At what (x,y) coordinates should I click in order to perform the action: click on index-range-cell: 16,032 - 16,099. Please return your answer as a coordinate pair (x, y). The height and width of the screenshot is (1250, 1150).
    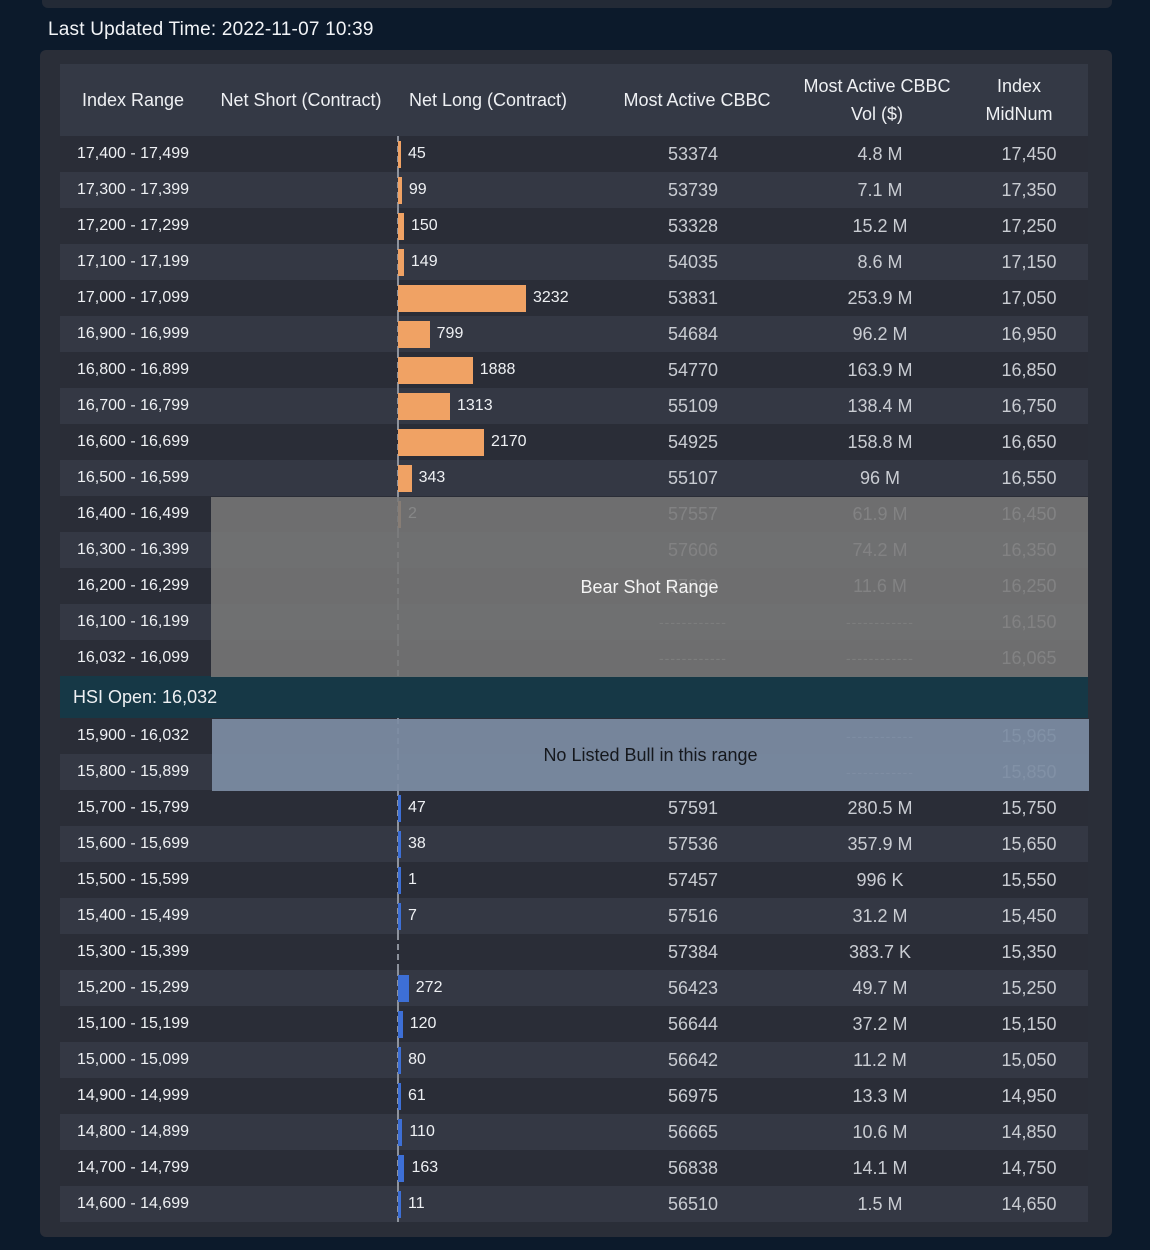
    Looking at the image, I should click on (133, 657).